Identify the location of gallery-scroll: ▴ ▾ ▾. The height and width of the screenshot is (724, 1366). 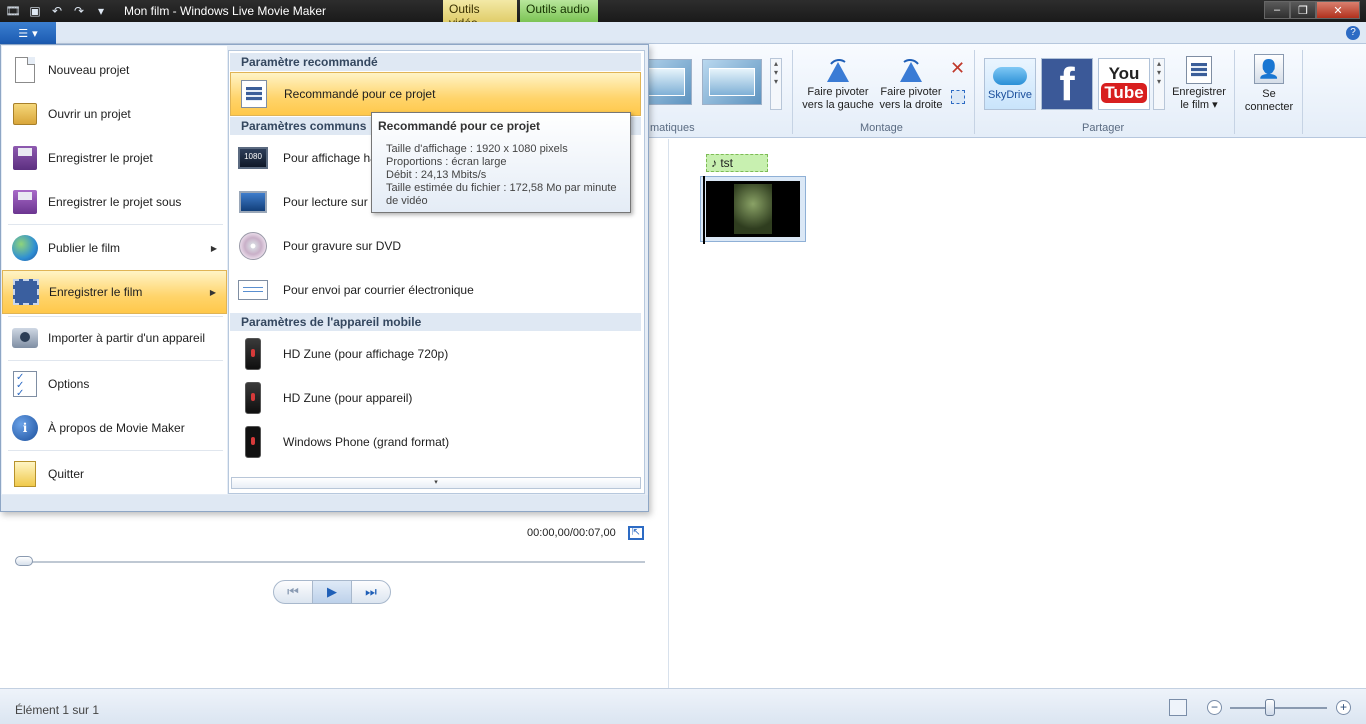
(776, 84).